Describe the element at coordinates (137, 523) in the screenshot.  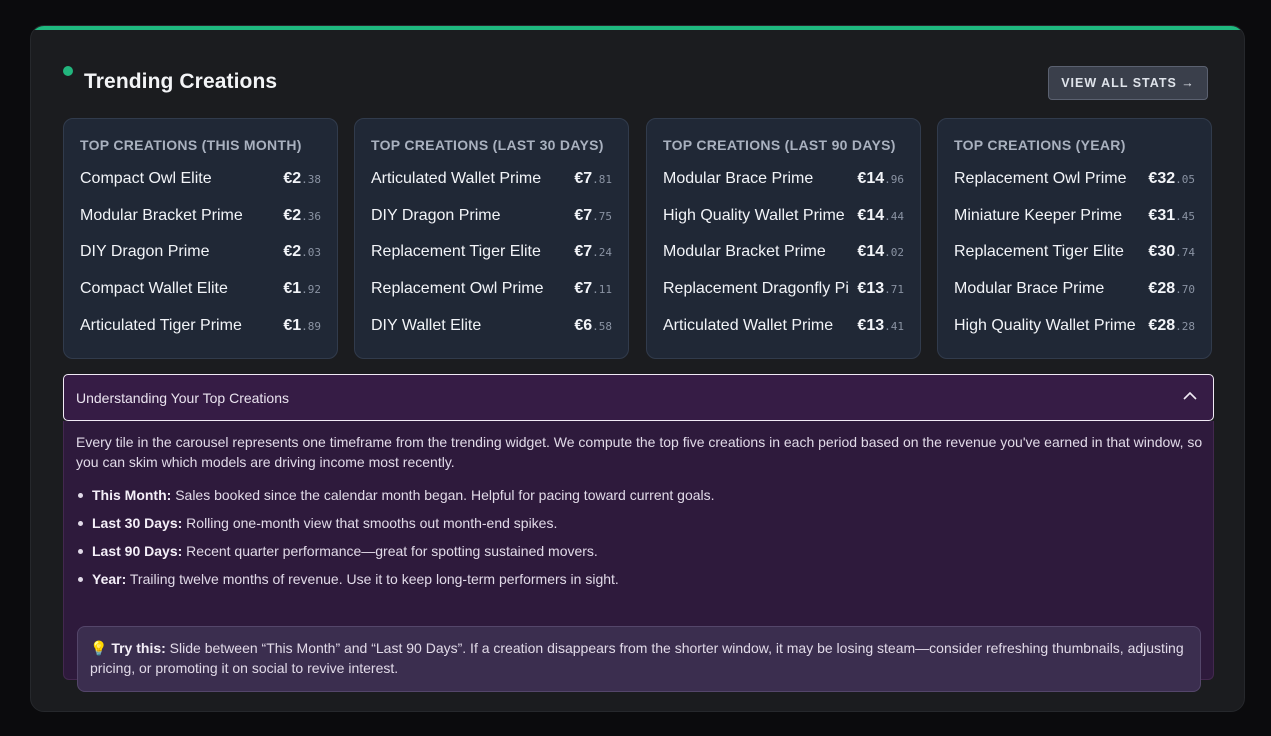
I see `bullet-term: Last 30 Days:` at that location.